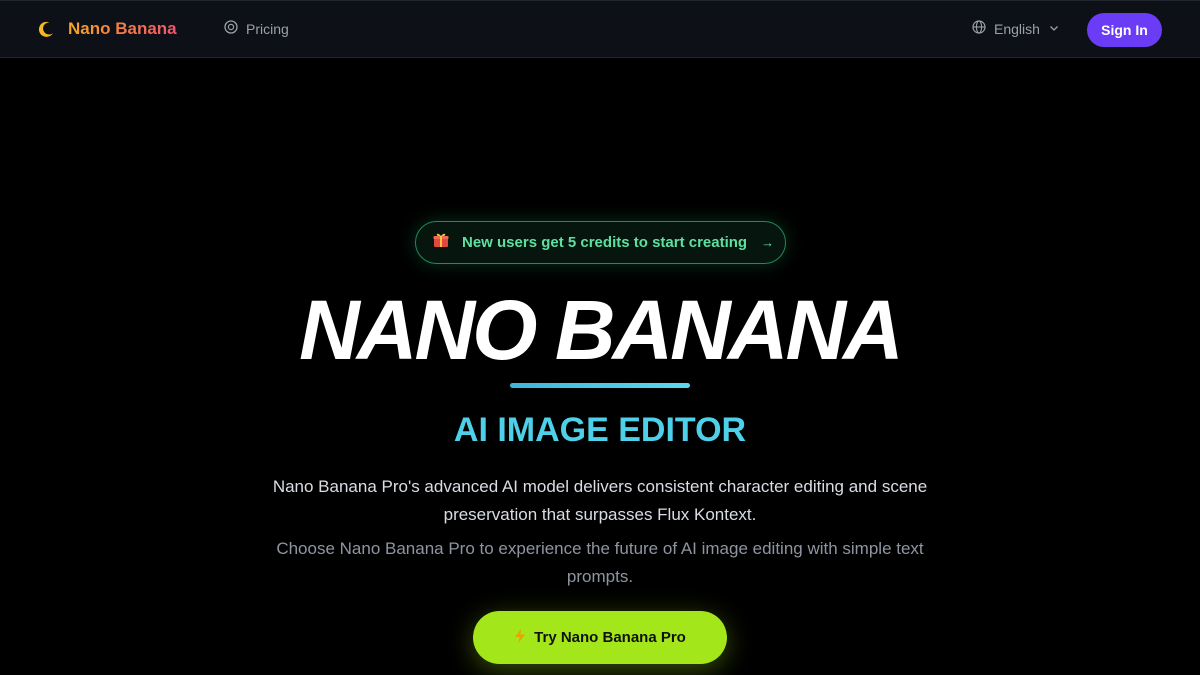  What do you see at coordinates (600, 29) in the screenshot?
I see `top-navbar: Nano Banana Pricing English Sign In` at bounding box center [600, 29].